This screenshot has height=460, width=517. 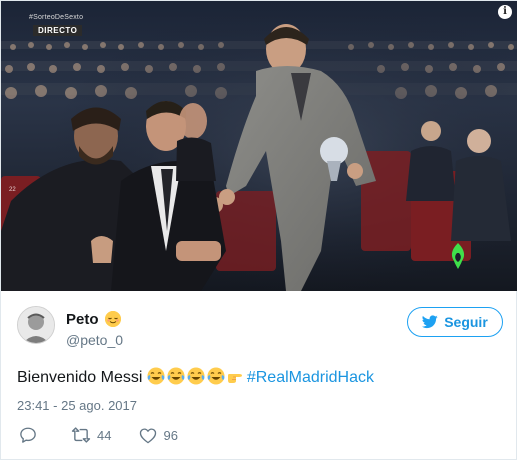 I want to click on reply-button, so click(x=31, y=435).